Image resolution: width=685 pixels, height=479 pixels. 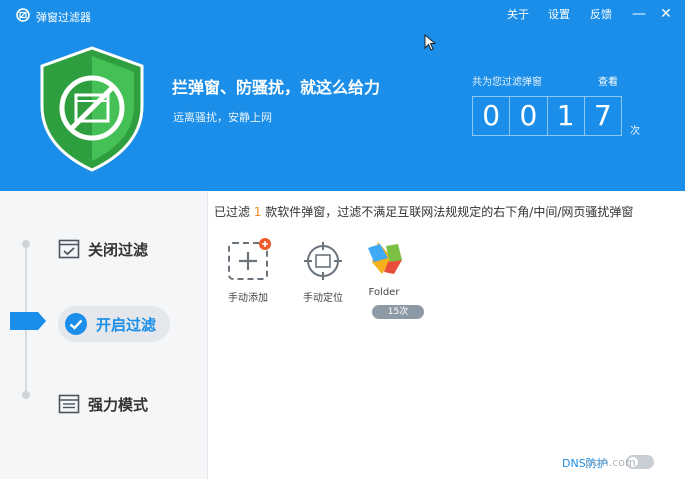 I want to click on tool-label: Folder, so click(x=384, y=292).